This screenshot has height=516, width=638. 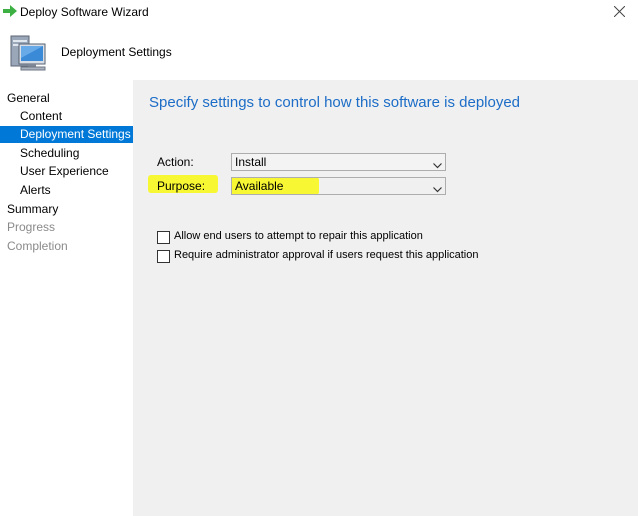 What do you see at coordinates (31, 227) in the screenshot?
I see `nav-item-label: Progress` at bounding box center [31, 227].